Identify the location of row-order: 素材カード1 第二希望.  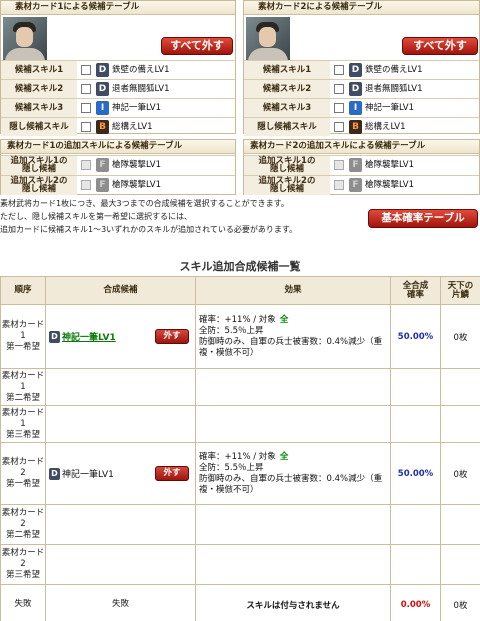
(23, 387).